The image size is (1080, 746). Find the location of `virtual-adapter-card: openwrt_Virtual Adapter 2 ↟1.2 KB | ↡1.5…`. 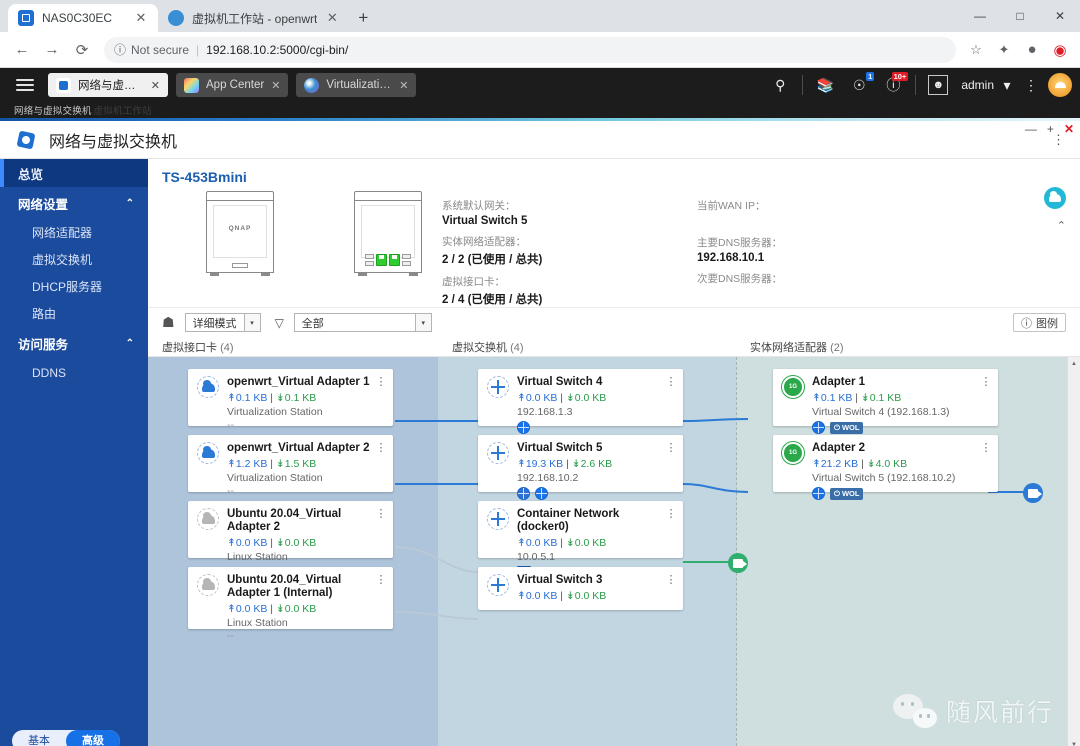

virtual-adapter-card: openwrt_Virtual Adapter 2 ↟1.2 KB | ↡1.5… is located at coordinates (290, 466).